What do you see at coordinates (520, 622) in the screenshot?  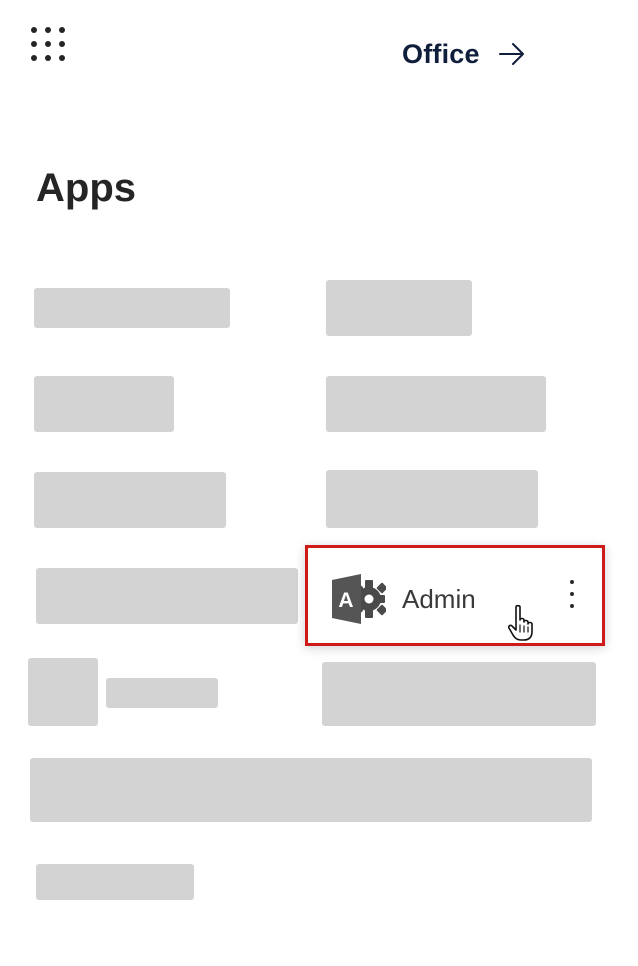 I see `hand-pointer-icon` at bounding box center [520, 622].